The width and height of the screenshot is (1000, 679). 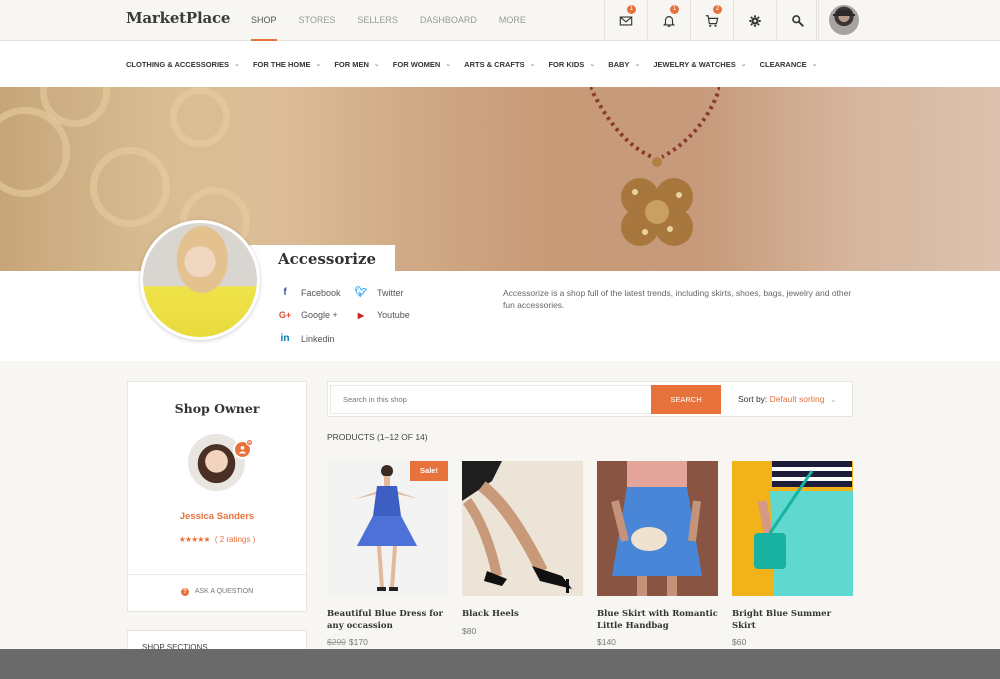 I want to click on necklace-image, so click(x=655, y=166).